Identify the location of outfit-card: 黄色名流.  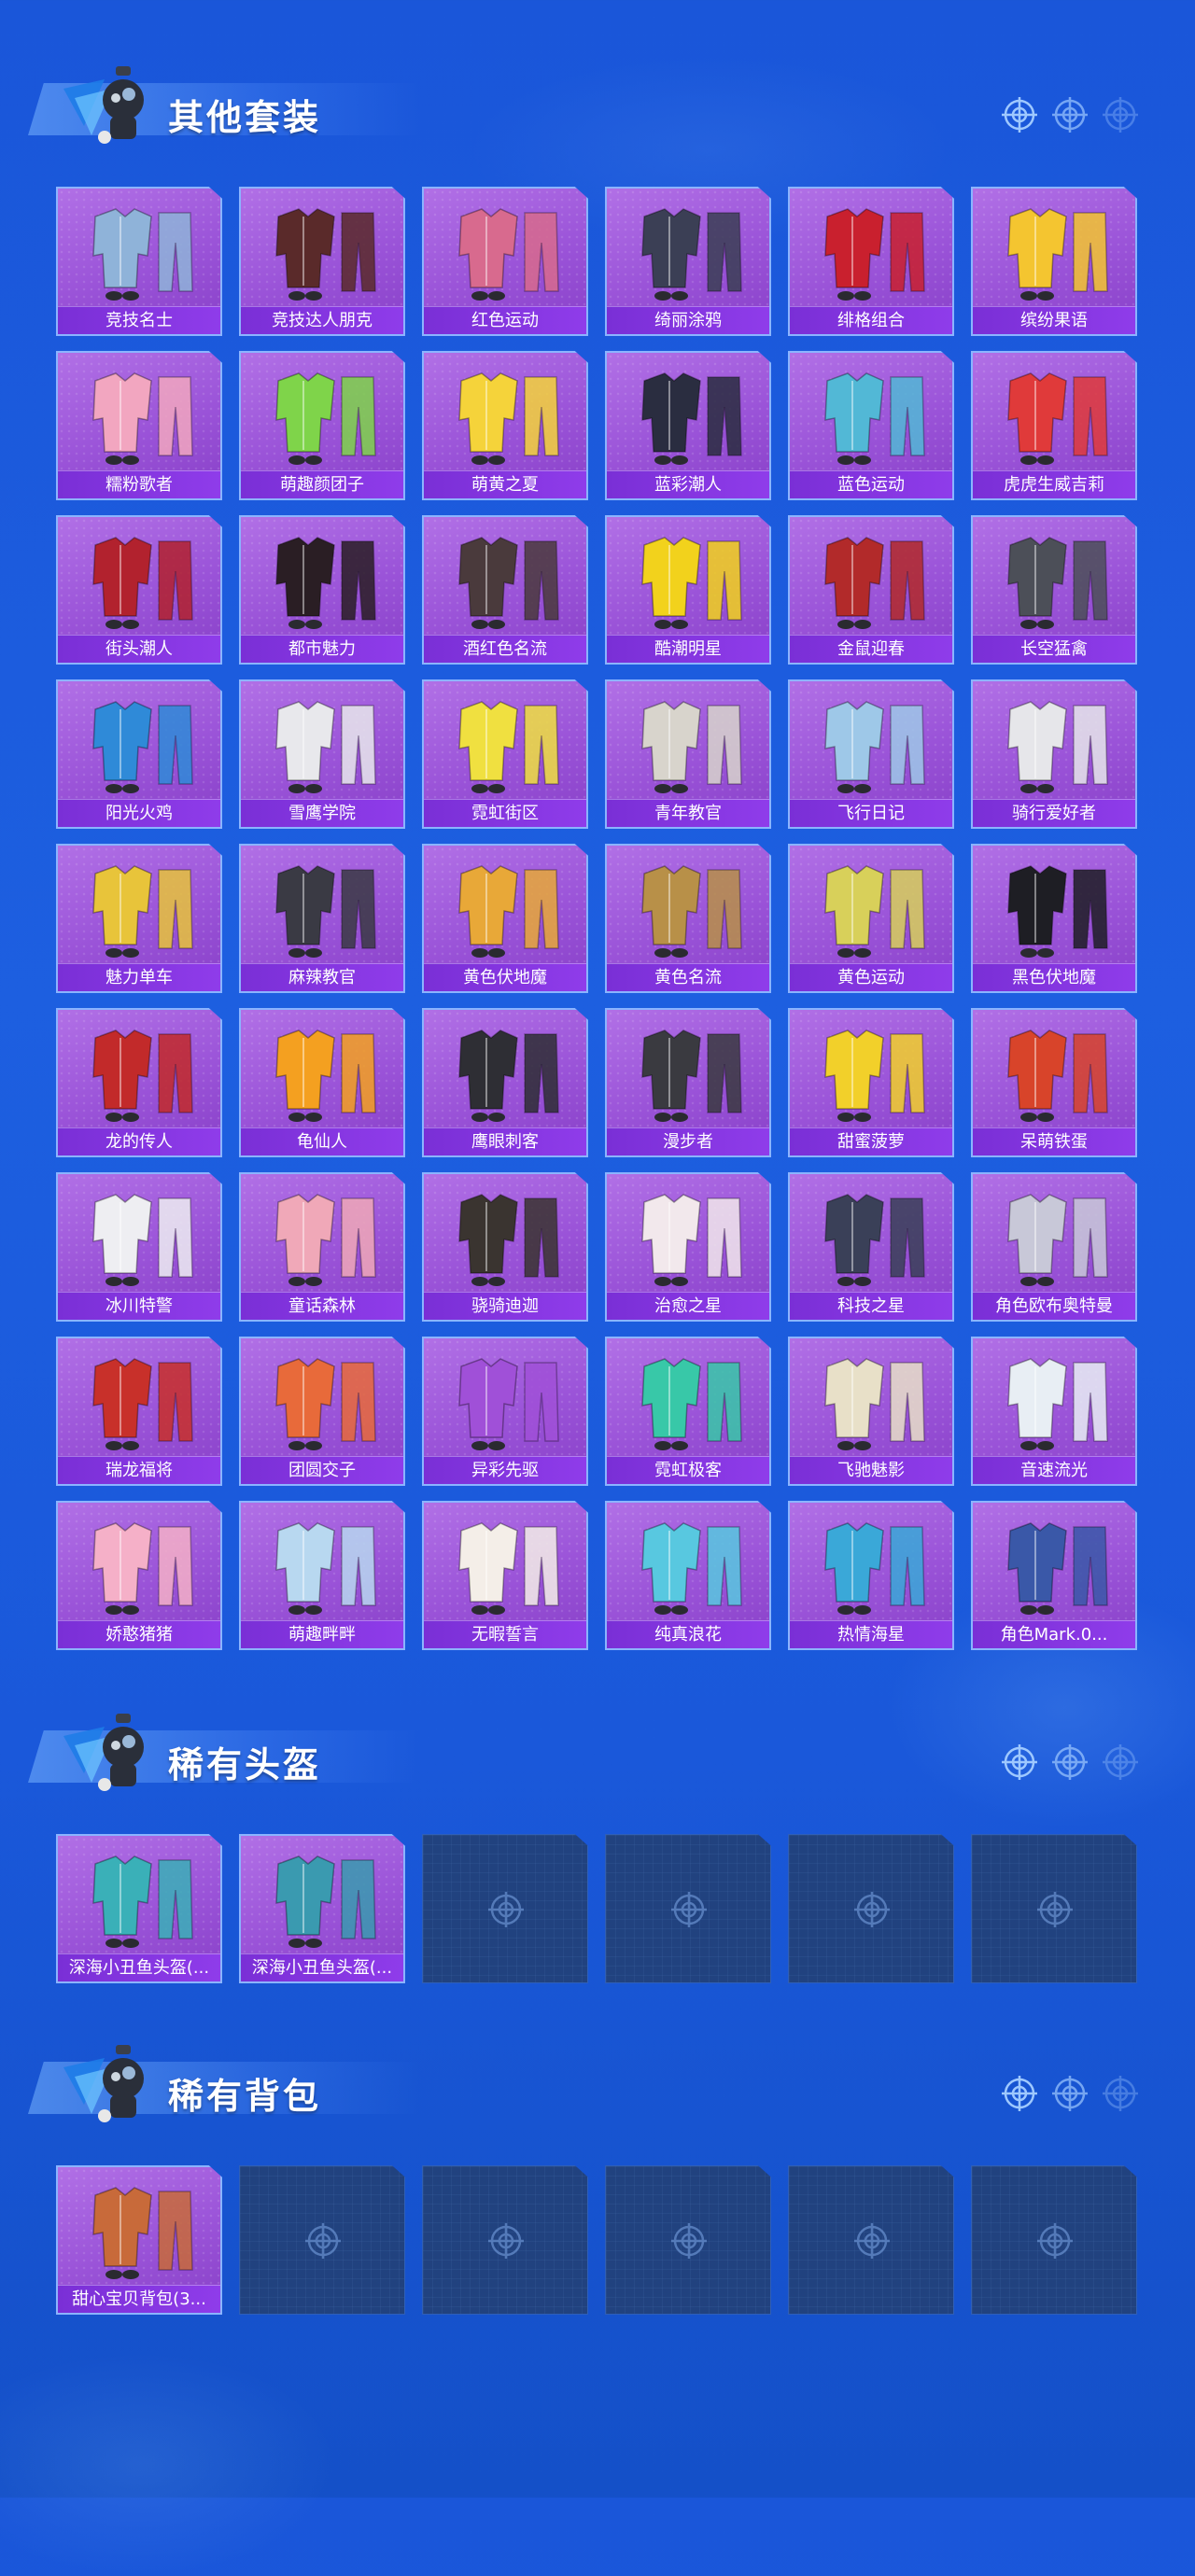
(688, 918).